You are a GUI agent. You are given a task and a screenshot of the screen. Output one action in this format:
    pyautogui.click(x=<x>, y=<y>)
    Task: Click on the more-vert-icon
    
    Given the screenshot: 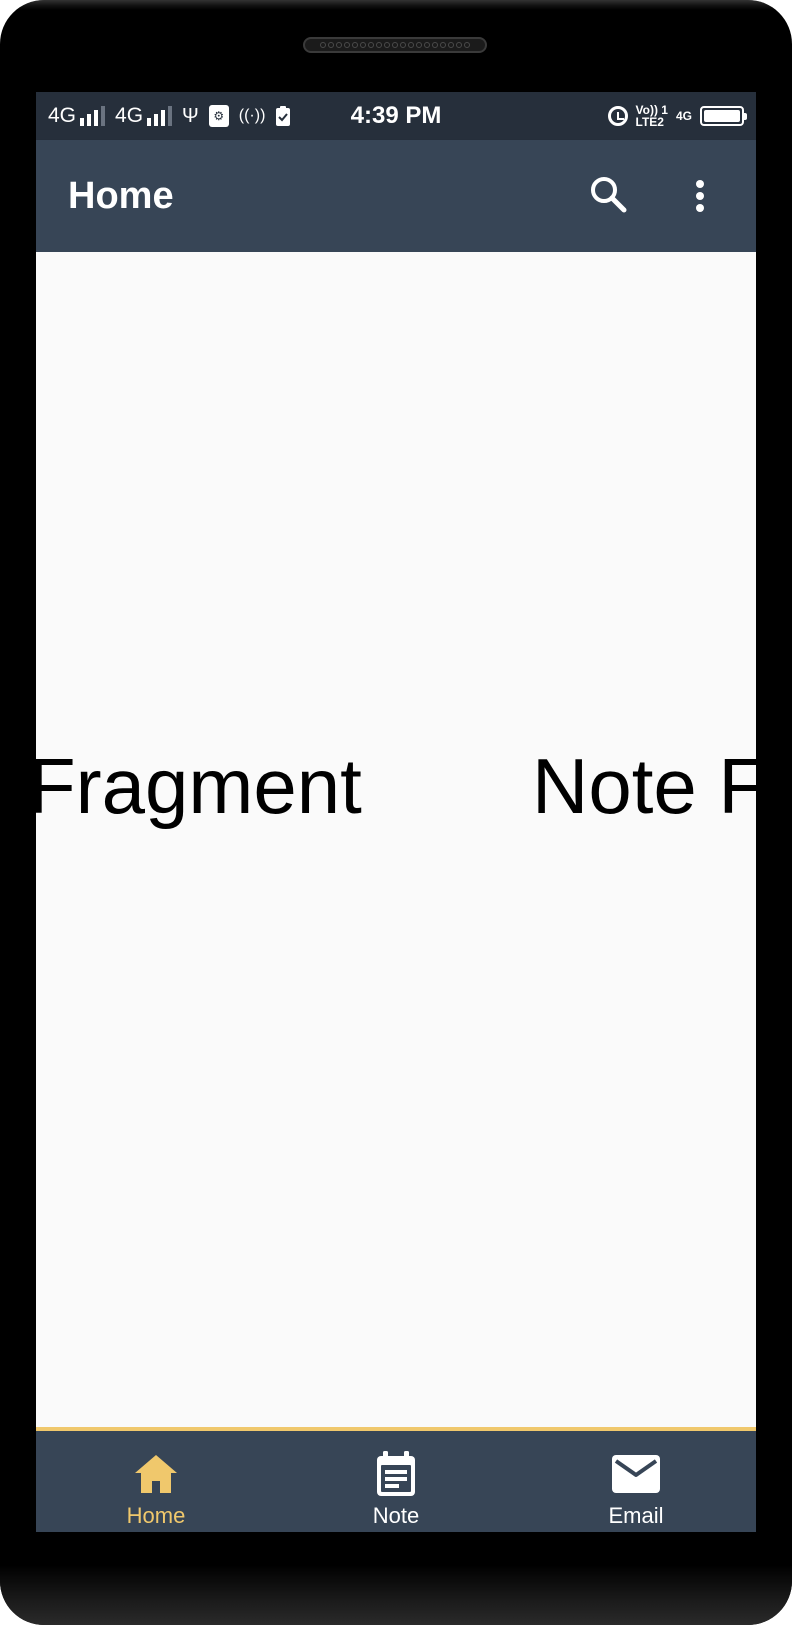 What is the action you would take?
    pyautogui.click(x=700, y=196)
    